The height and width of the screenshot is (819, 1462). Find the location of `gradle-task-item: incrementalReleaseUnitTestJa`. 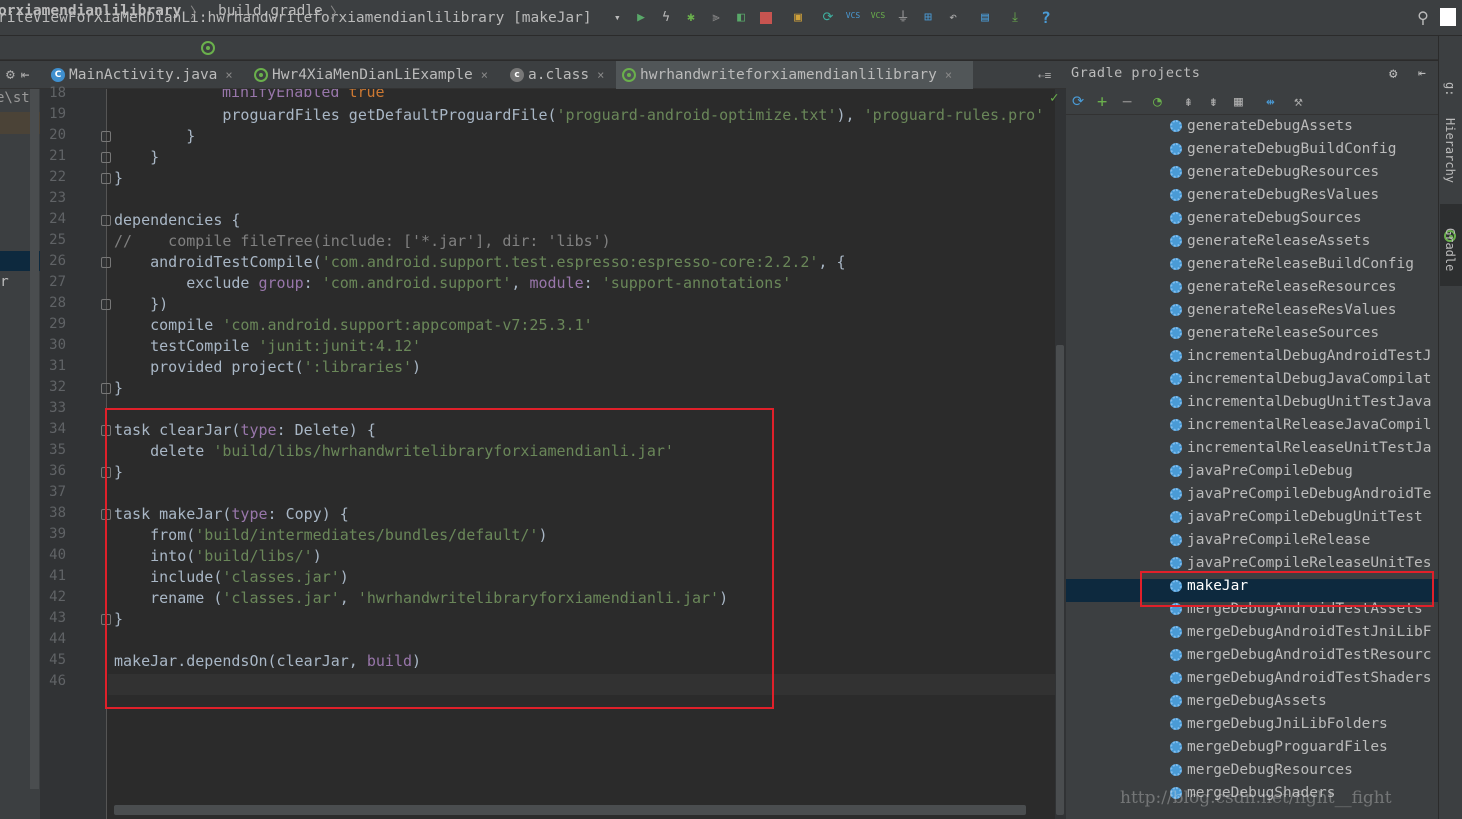

gradle-task-item: incrementalReleaseUnitTestJa is located at coordinates (1300, 448).